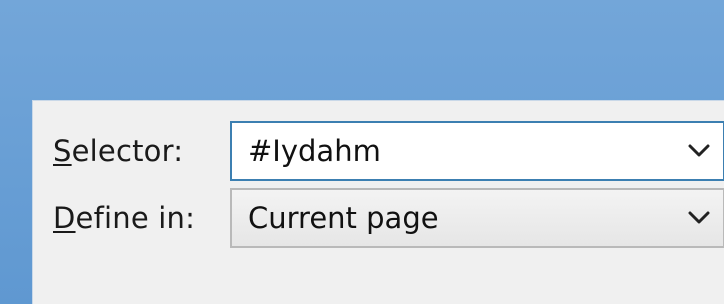 The height and width of the screenshot is (304, 724). I want to click on selector-label-accelerator: S, so click(62, 151).